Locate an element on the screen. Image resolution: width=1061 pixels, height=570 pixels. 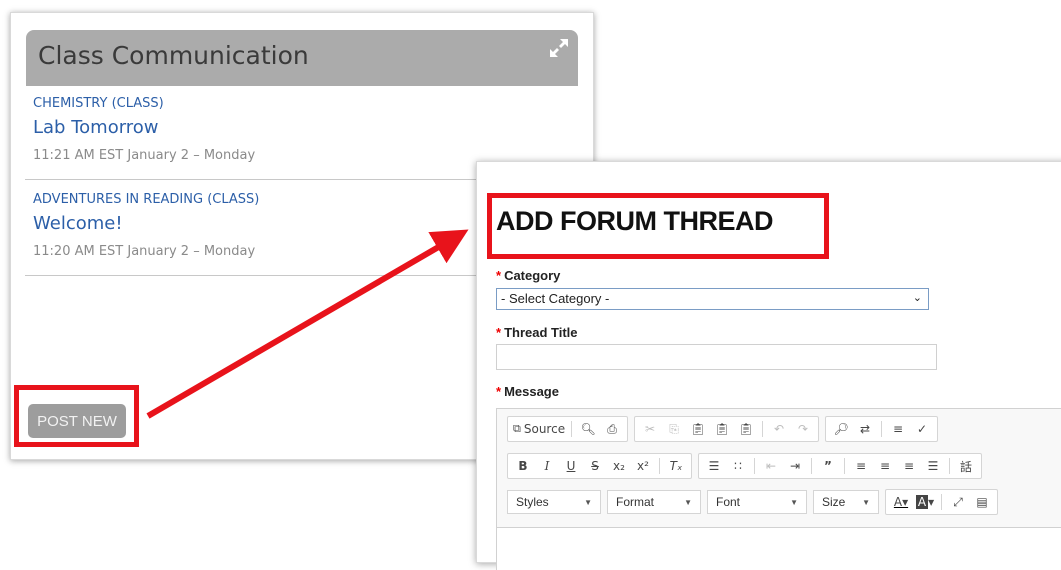
spellcheck-icon: ✓ is located at coordinates (922, 429).